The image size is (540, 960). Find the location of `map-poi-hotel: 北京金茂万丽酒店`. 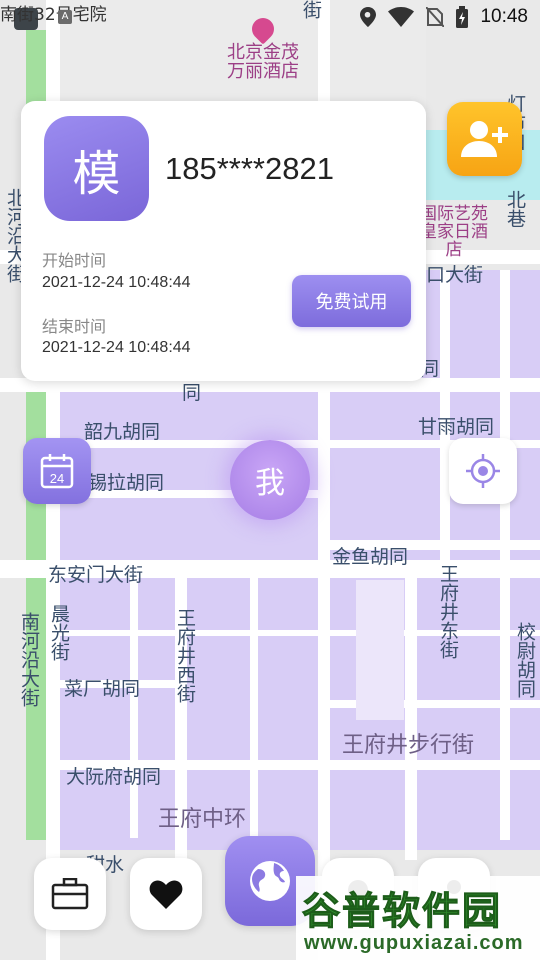

map-poi-hotel: 北京金茂万丽酒店 is located at coordinates (263, 47).